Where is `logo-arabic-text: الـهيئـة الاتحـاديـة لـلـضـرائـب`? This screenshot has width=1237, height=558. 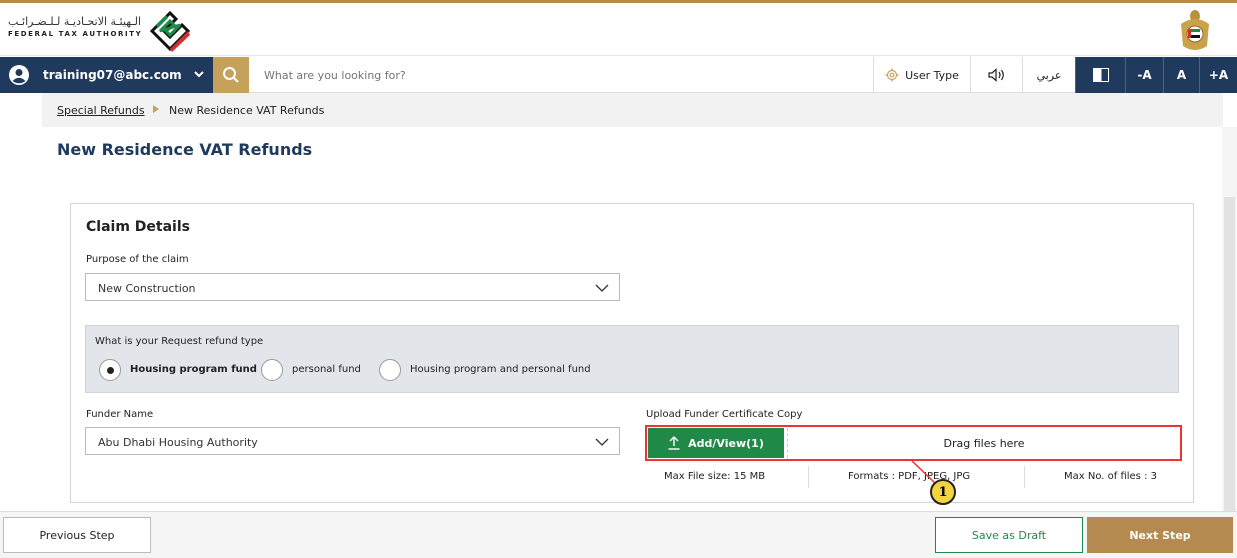
logo-arabic-text: الـهيئـة الاتحـاديـة لـلـضـرائـب is located at coordinates (75, 21).